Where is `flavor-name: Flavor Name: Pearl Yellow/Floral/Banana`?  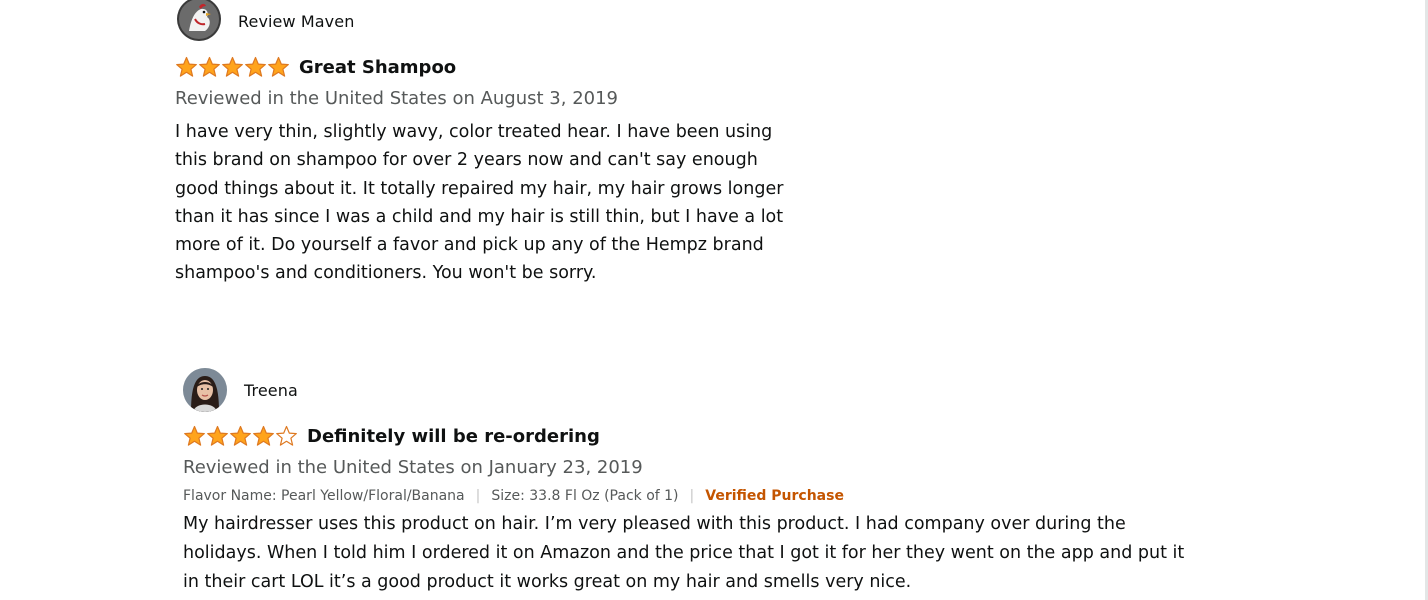
flavor-name: Flavor Name: Pearl Yellow/Floral/Banana is located at coordinates (324, 496).